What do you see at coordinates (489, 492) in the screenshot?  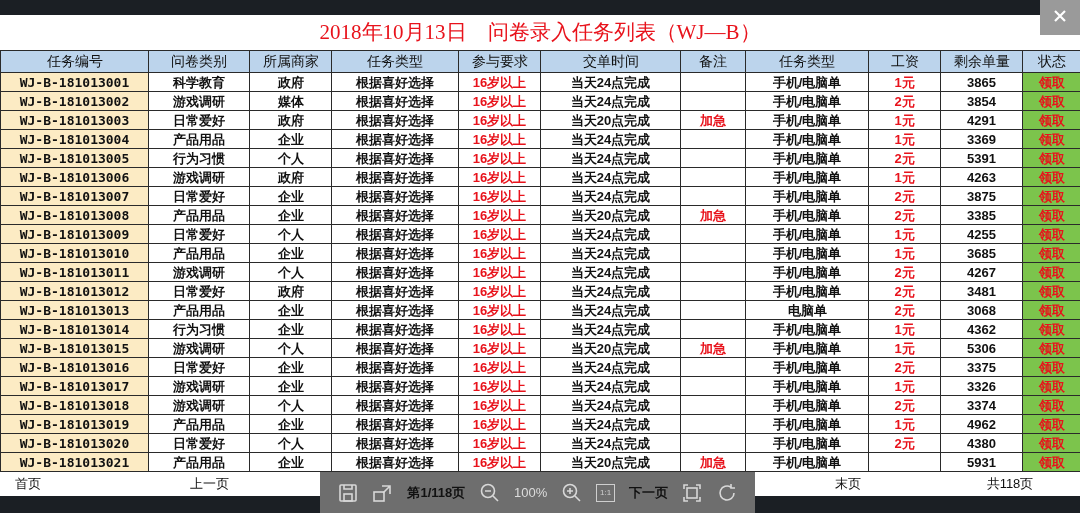 I see `zoom-out-icon` at bounding box center [489, 492].